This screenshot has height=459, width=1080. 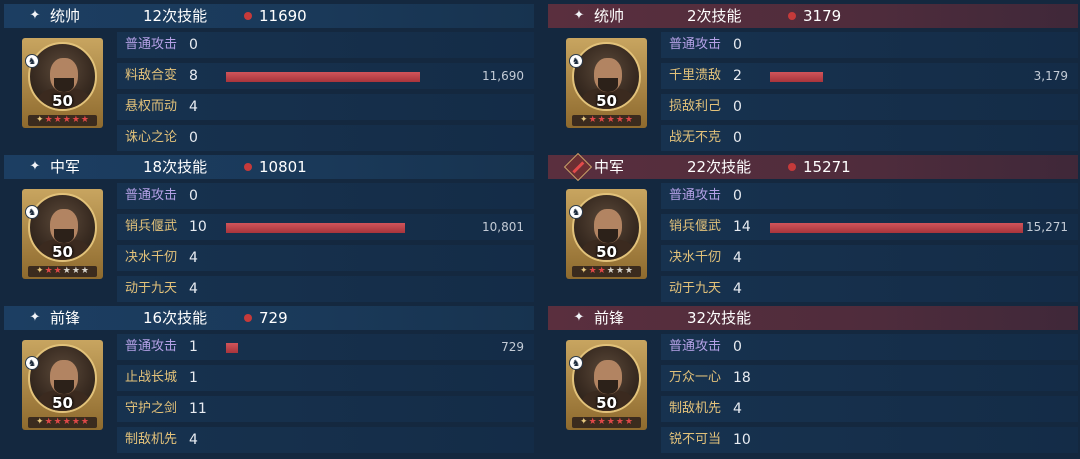 What do you see at coordinates (1047, 227) in the screenshot?
I see `skill-damage: 15,271` at bounding box center [1047, 227].